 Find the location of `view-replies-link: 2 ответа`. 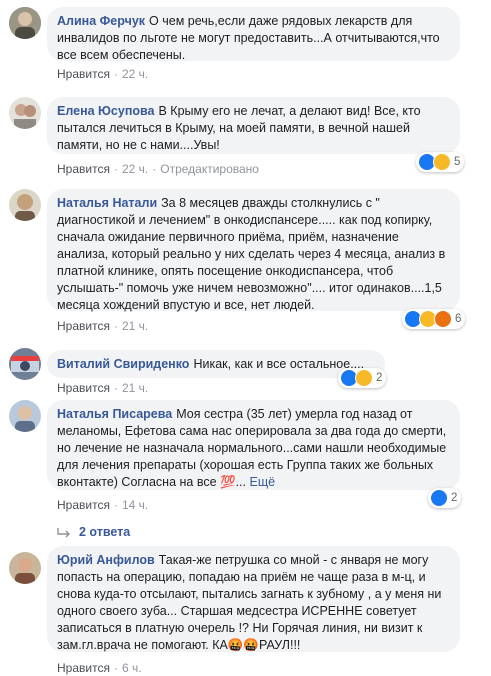

view-replies-link: 2 ответа is located at coordinates (93, 532).